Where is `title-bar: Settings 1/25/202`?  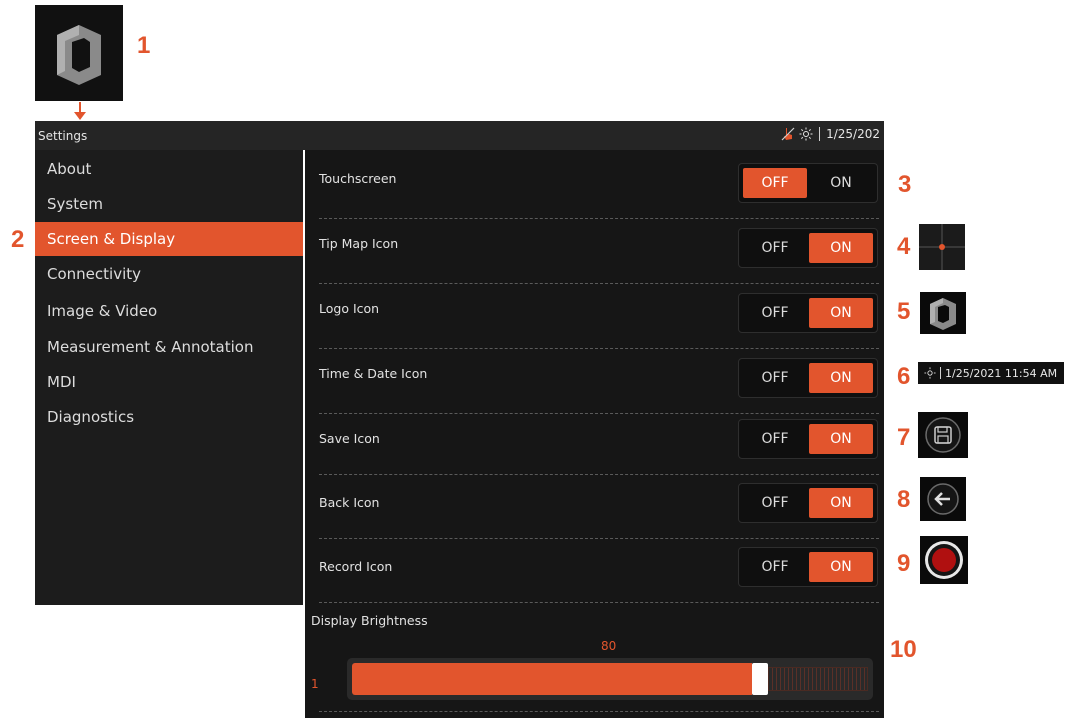
title-bar: Settings 1/25/202 is located at coordinates (459, 135).